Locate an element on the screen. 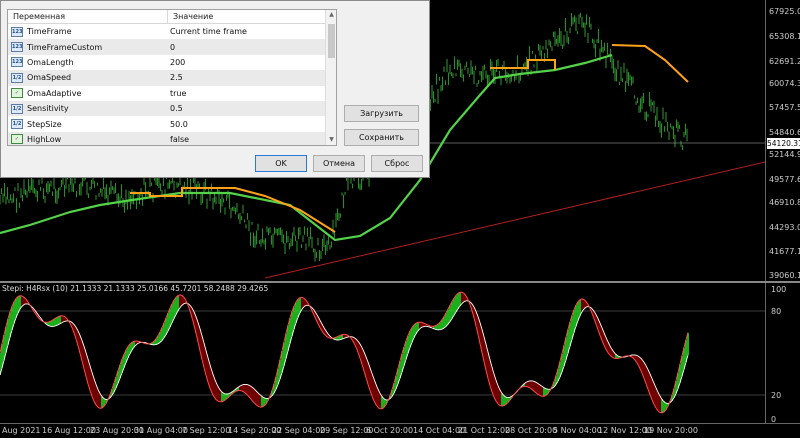 The width and height of the screenshot is (800, 438). price-axis-label: 54840.62 is located at coordinates (784, 132).